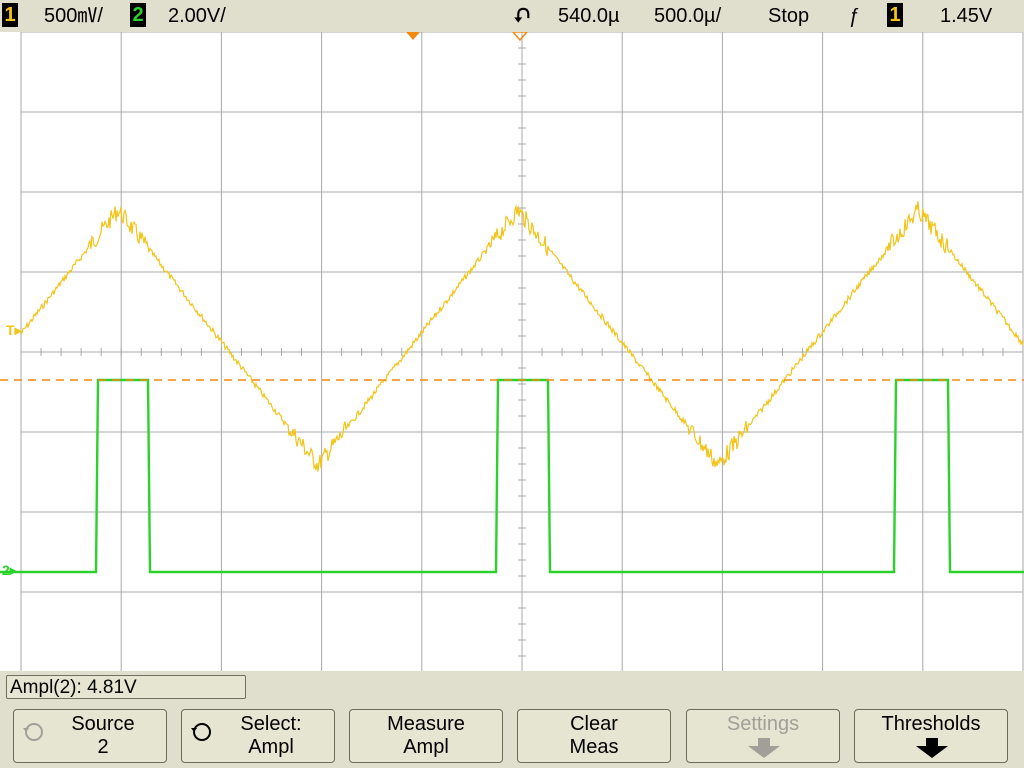 This screenshot has width=1024, height=768. Describe the element at coordinates (763, 724) in the screenshot. I see `softkey-label: Settings` at that location.